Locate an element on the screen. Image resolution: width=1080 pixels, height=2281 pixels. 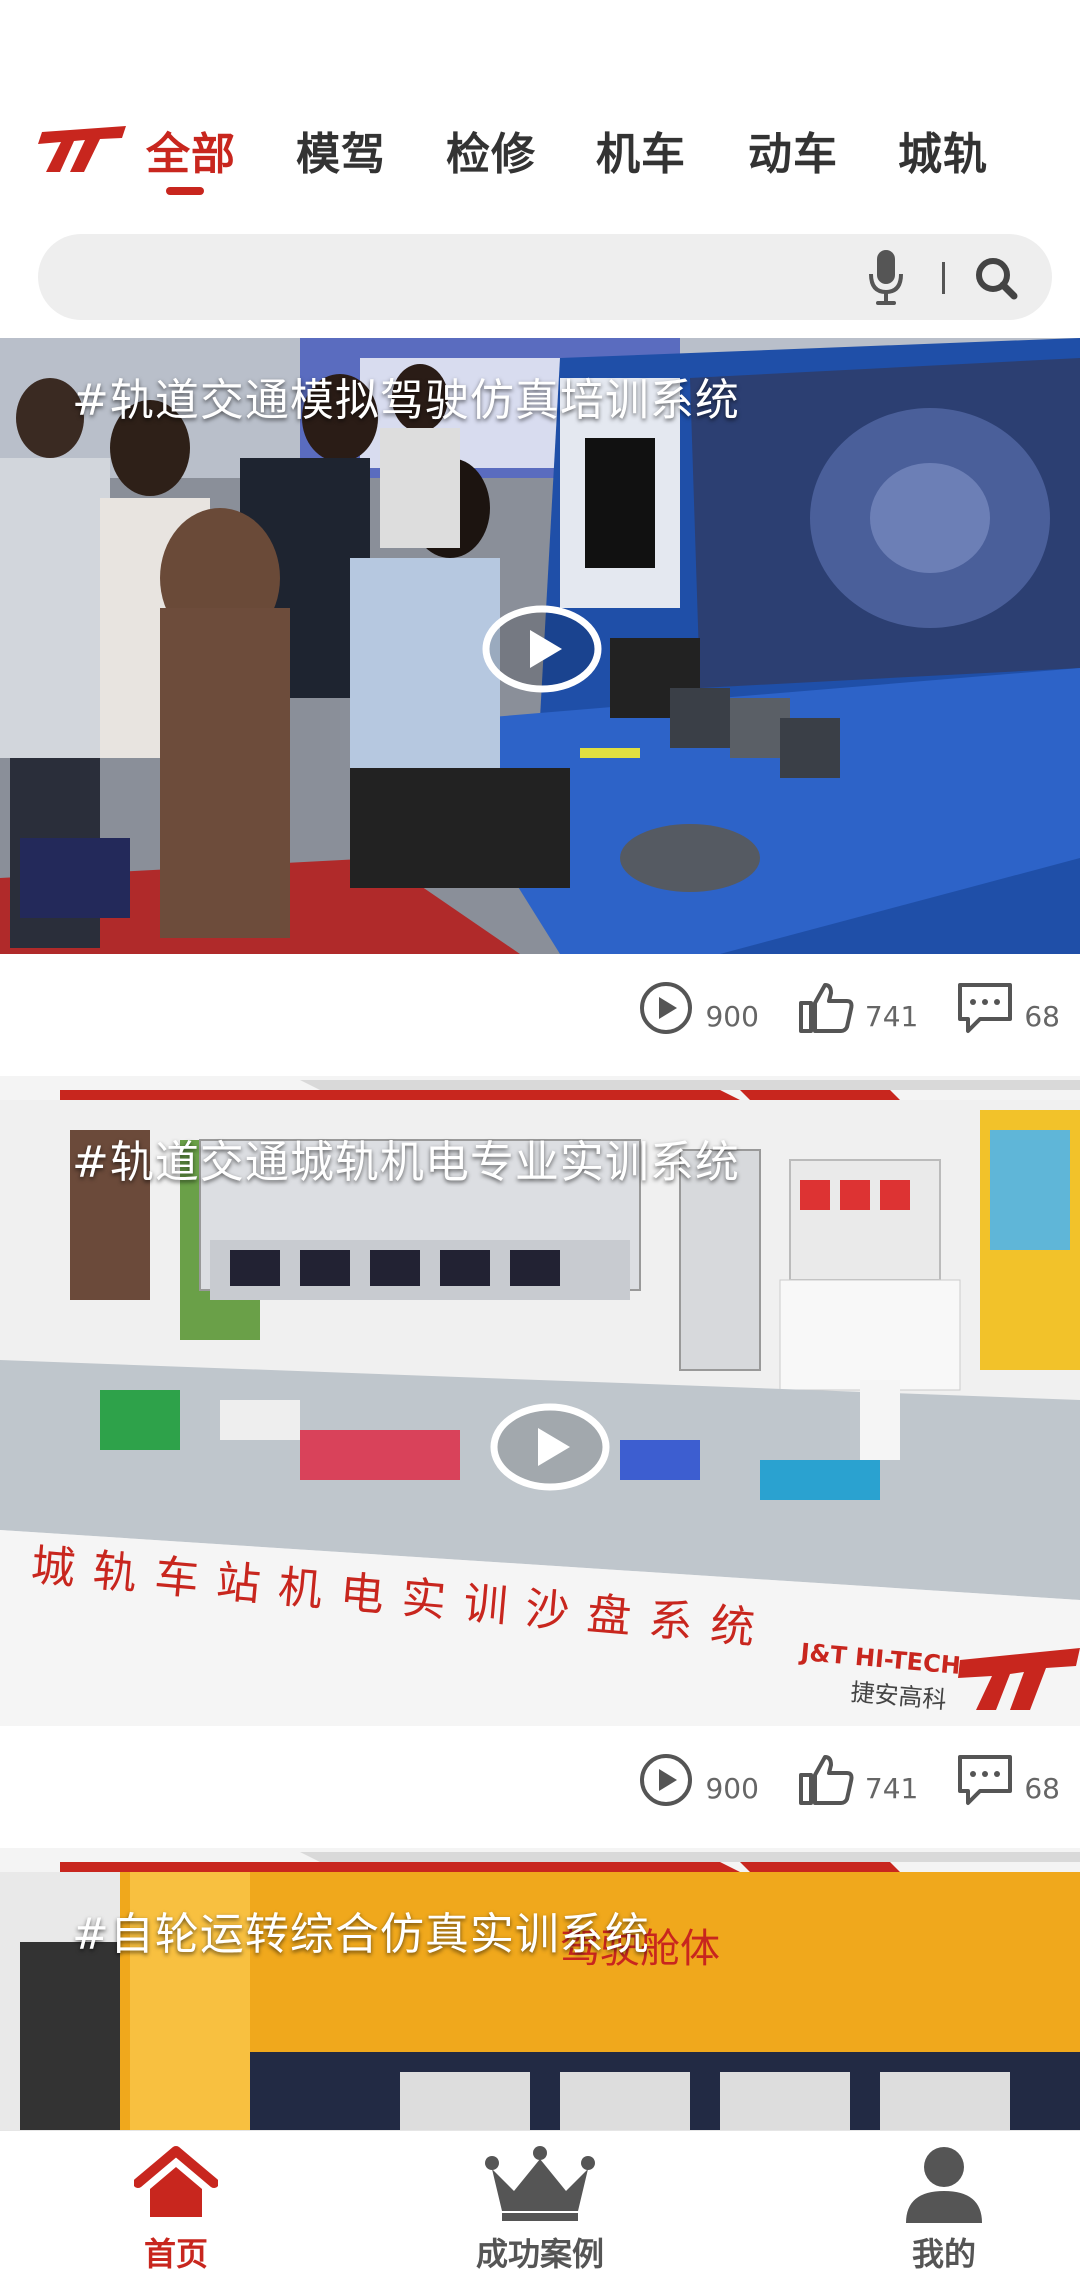
nav-home-label: 首页 is located at coordinates (175, 2254).